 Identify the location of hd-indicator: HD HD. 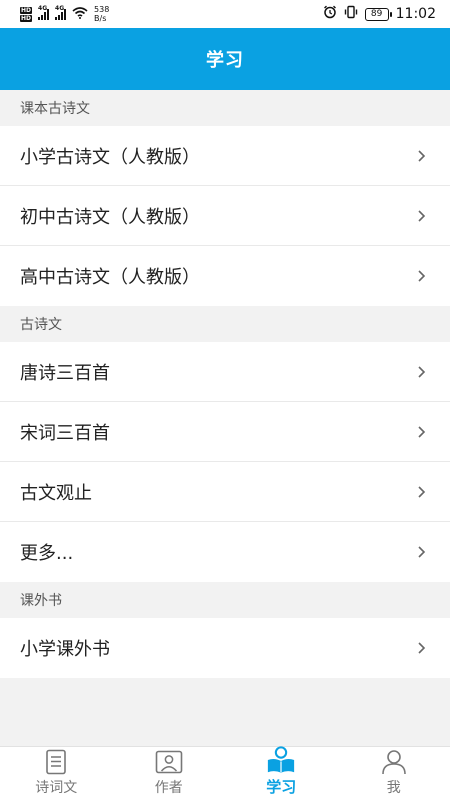
(26, 14).